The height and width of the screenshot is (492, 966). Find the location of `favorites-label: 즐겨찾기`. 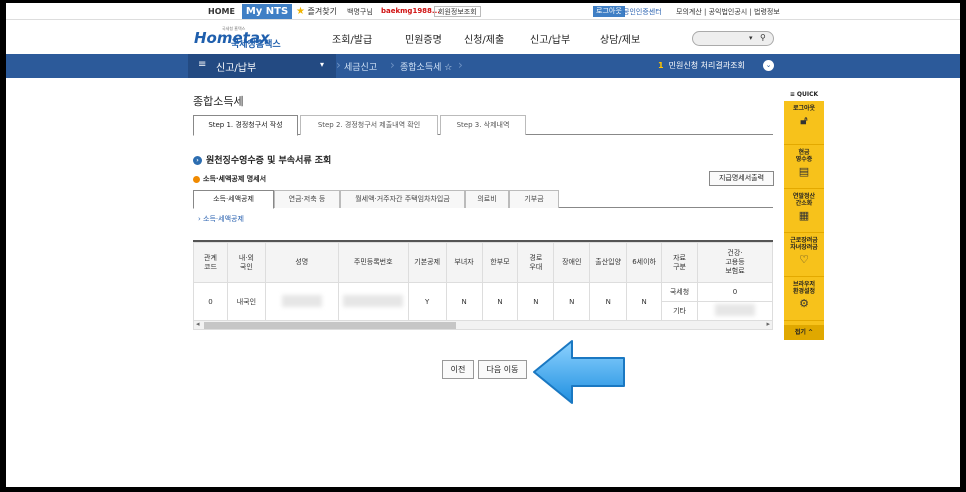

favorites-label: 즐겨찾기 is located at coordinates (322, 11).